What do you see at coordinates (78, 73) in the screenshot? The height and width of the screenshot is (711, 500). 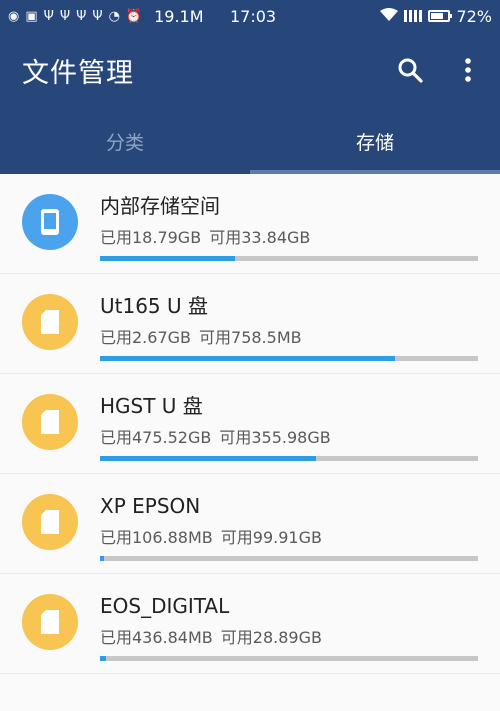 I see `app-title: 文件管理` at bounding box center [78, 73].